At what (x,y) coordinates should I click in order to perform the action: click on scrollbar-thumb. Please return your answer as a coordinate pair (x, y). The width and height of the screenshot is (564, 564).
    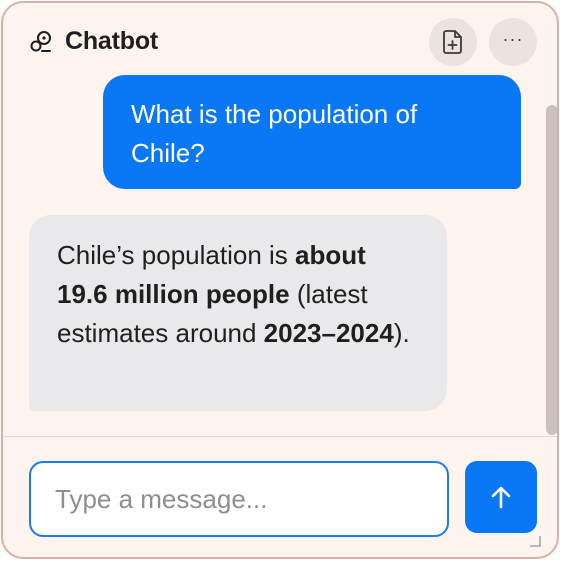
    Looking at the image, I should click on (551, 270).